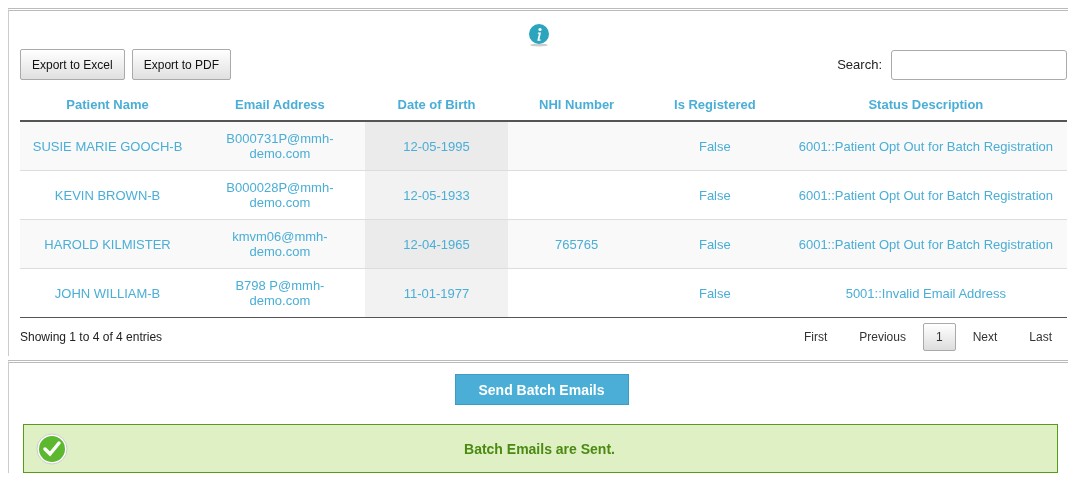 The width and height of the screenshot is (1068, 484). I want to click on table-cell: B000731P@mmh-demo.com, so click(280, 146).